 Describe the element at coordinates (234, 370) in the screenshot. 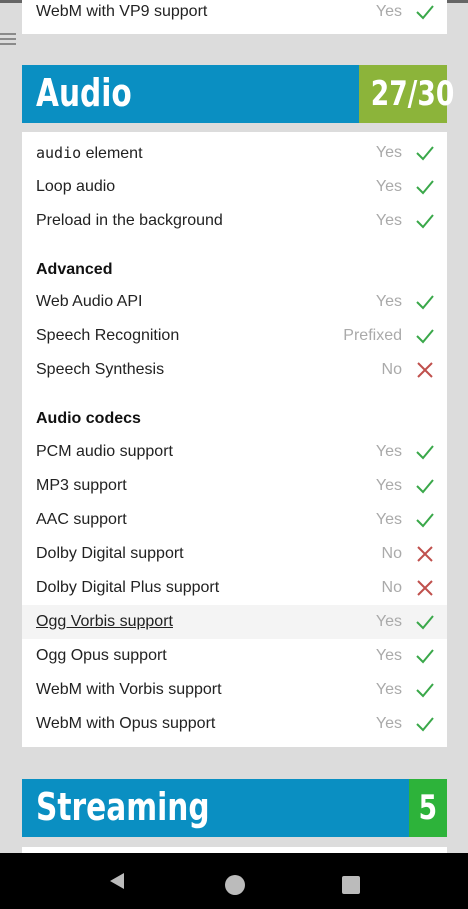

I see `list-item: Speech Synthesis No` at that location.